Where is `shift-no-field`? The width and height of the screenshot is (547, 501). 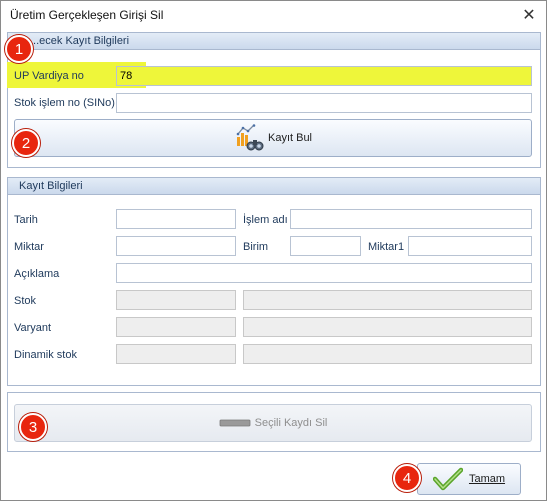
shift-no-field is located at coordinates (324, 76).